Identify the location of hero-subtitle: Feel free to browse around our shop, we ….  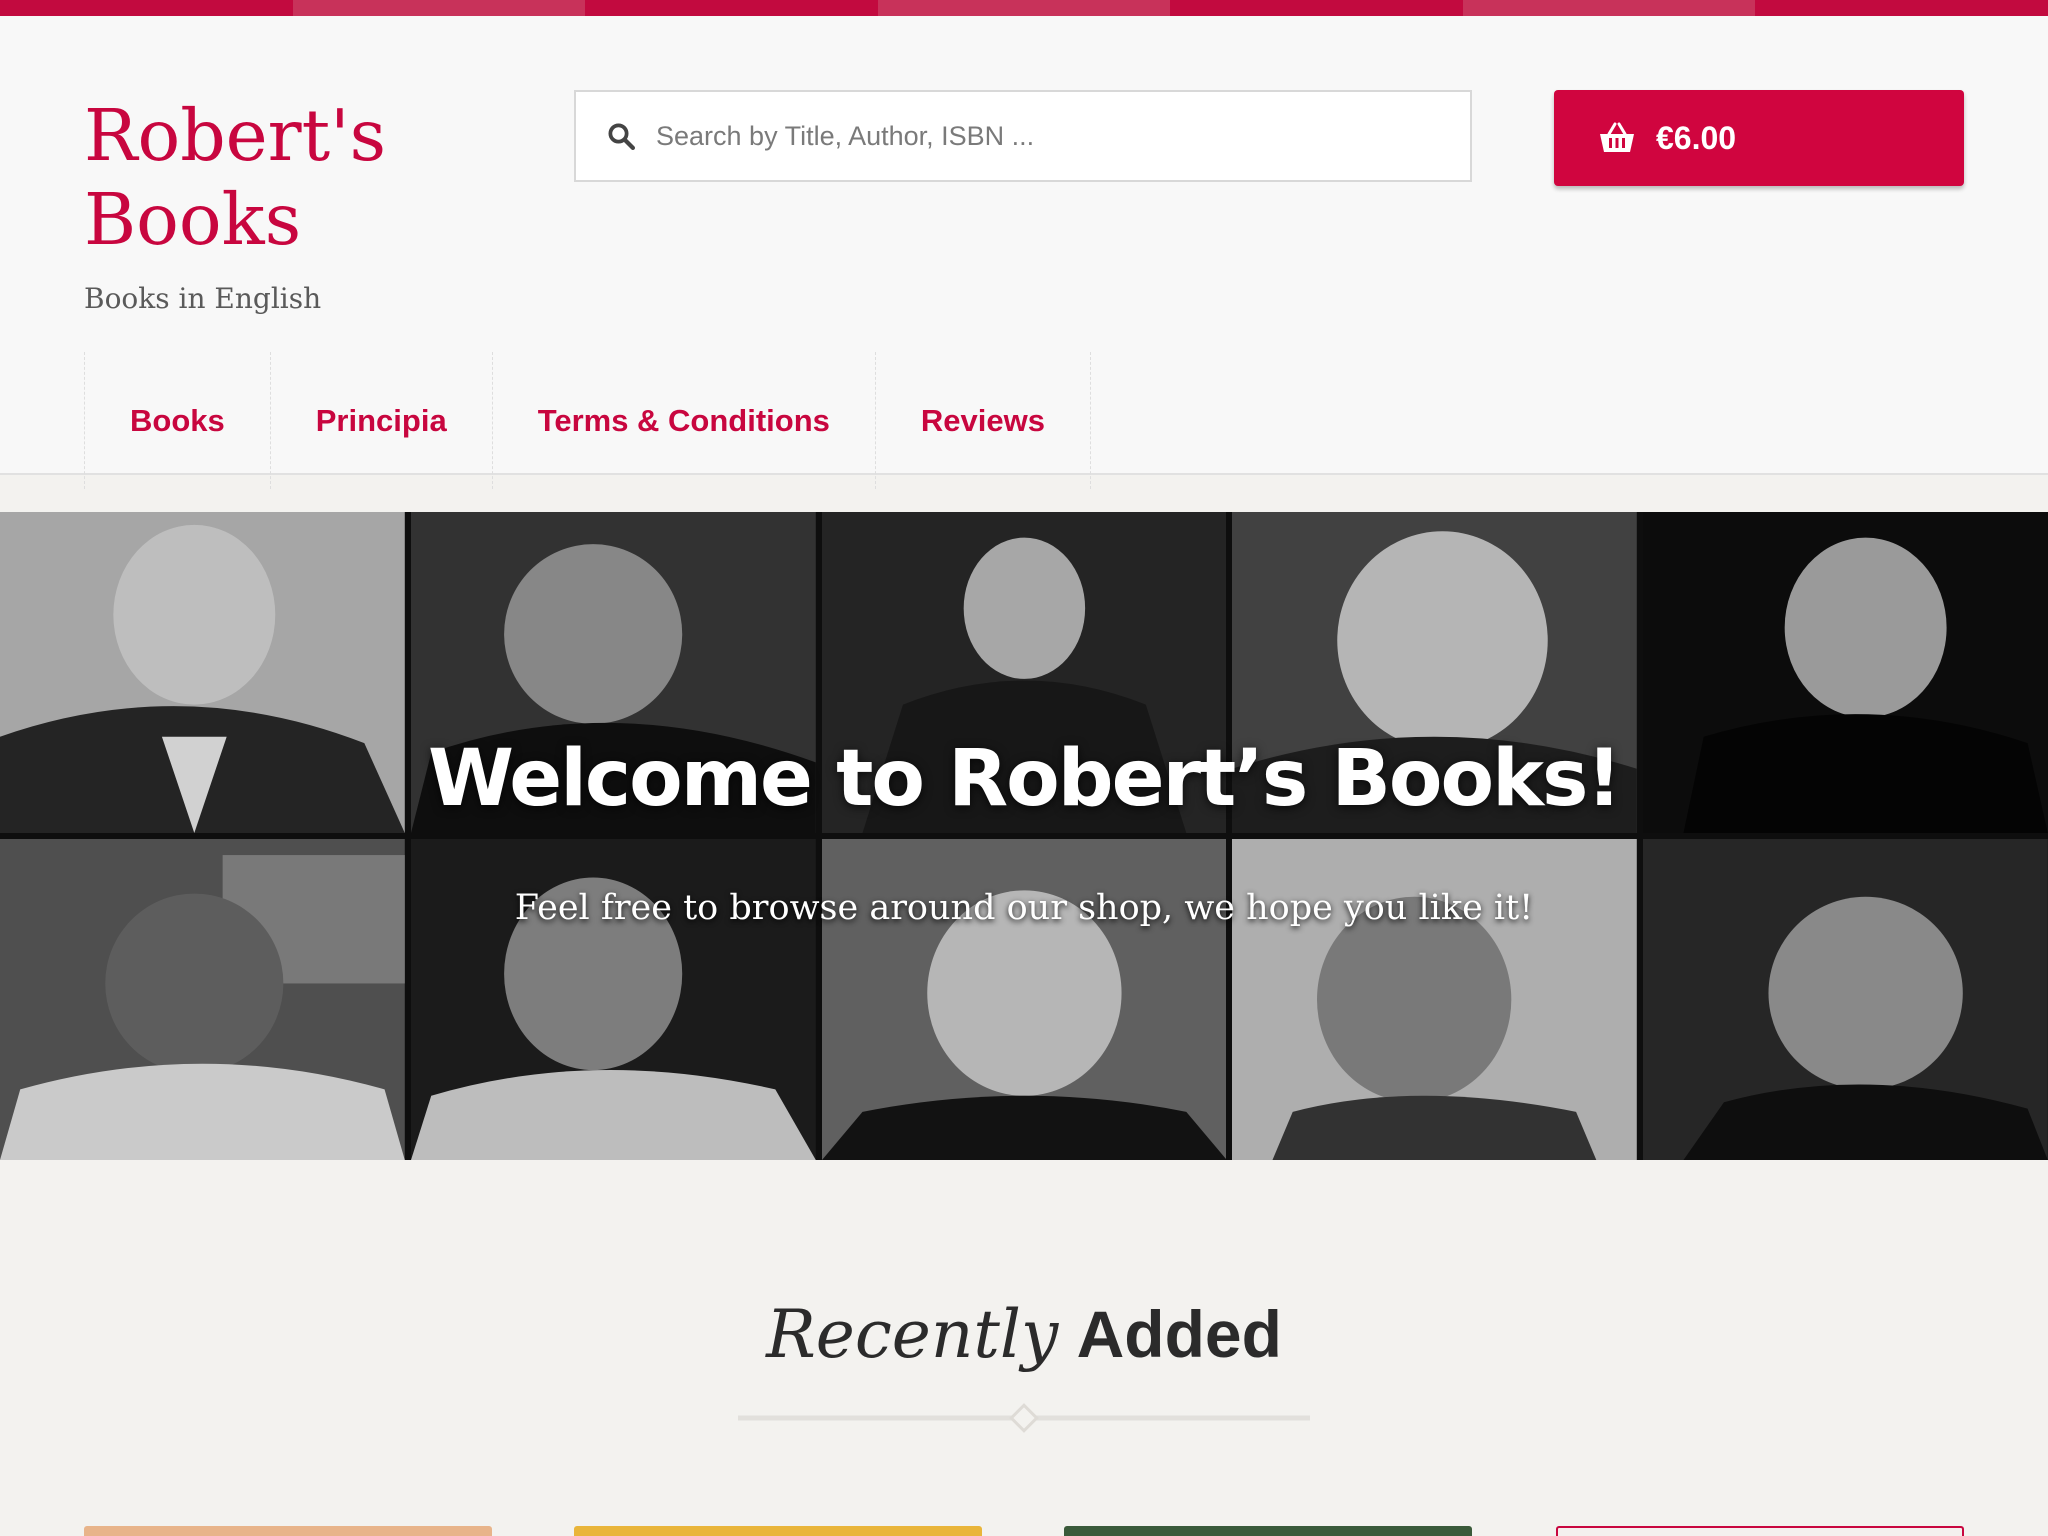
(1024, 908).